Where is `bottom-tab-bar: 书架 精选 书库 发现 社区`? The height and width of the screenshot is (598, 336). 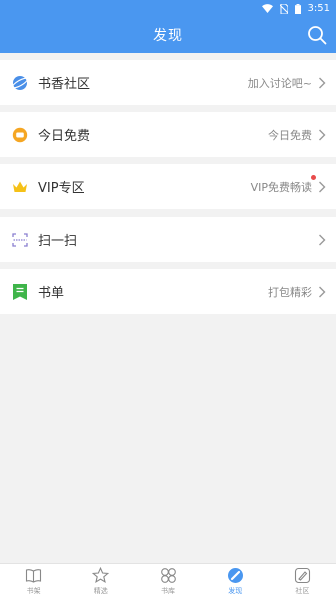
bottom-tab-bar: 书架 精选 书库 发现 社区 is located at coordinates (168, 580).